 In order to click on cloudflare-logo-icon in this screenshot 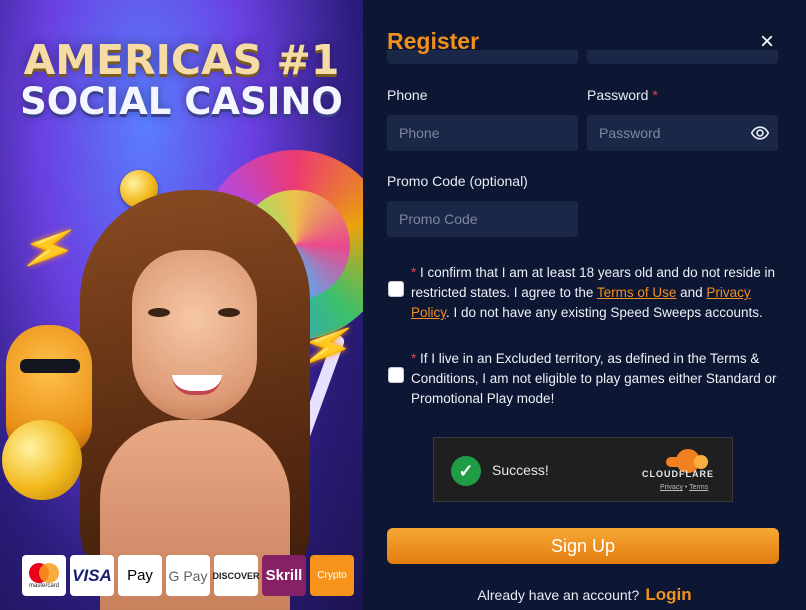, I will do `click(687, 461)`.